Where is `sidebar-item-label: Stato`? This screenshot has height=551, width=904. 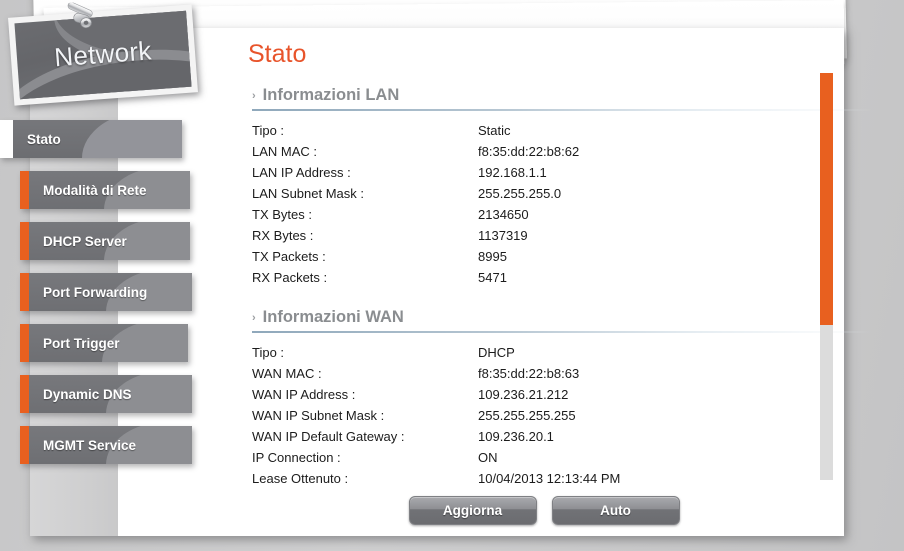 sidebar-item-label: Stato is located at coordinates (44, 139).